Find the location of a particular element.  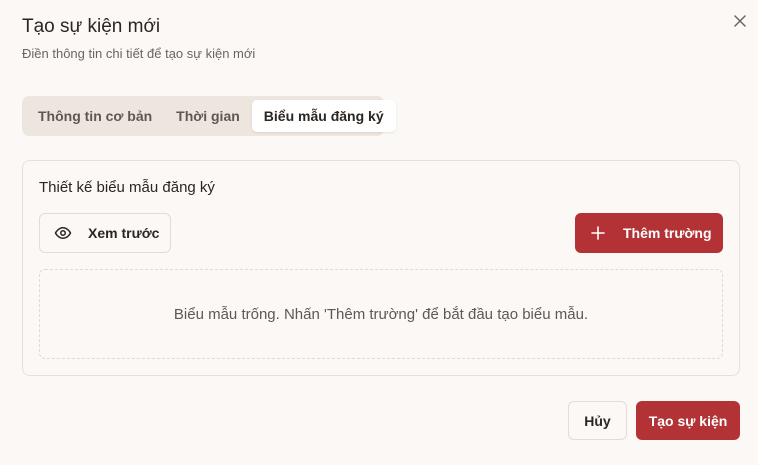

close-button is located at coordinates (740, 21).